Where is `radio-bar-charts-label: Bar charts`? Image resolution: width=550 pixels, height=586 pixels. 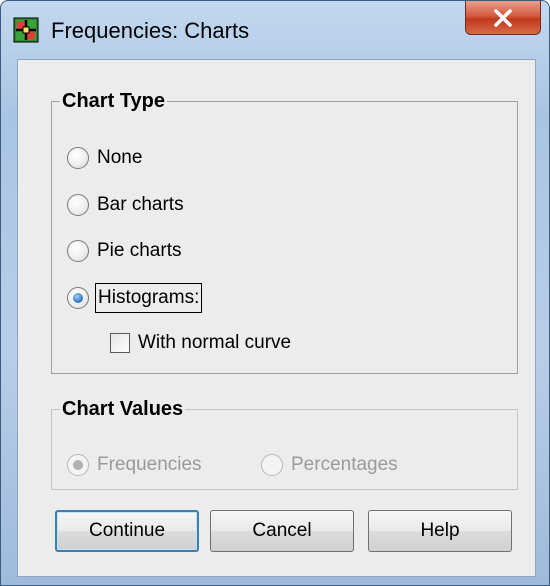
radio-bar-charts-label: Bar charts is located at coordinates (140, 205).